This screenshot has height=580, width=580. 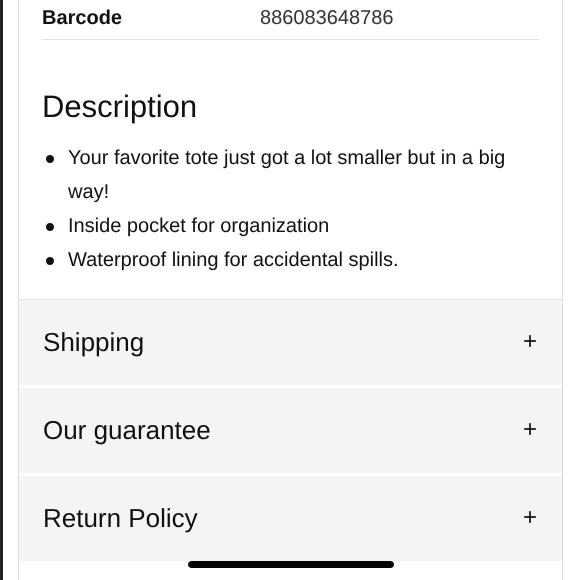 I want to click on bullet-text: Inside pocket for organization, so click(x=199, y=226).